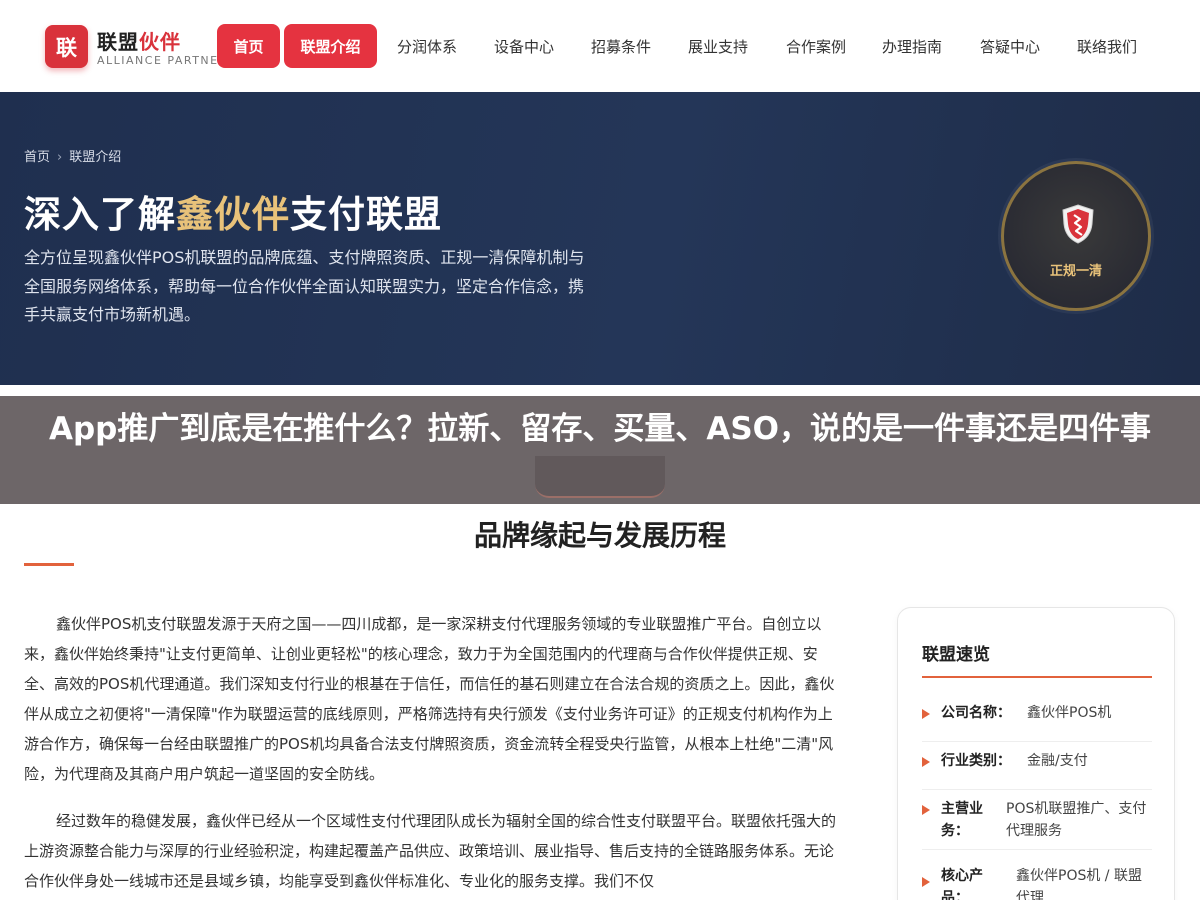  I want to click on band-tab-decoration, so click(600, 477).